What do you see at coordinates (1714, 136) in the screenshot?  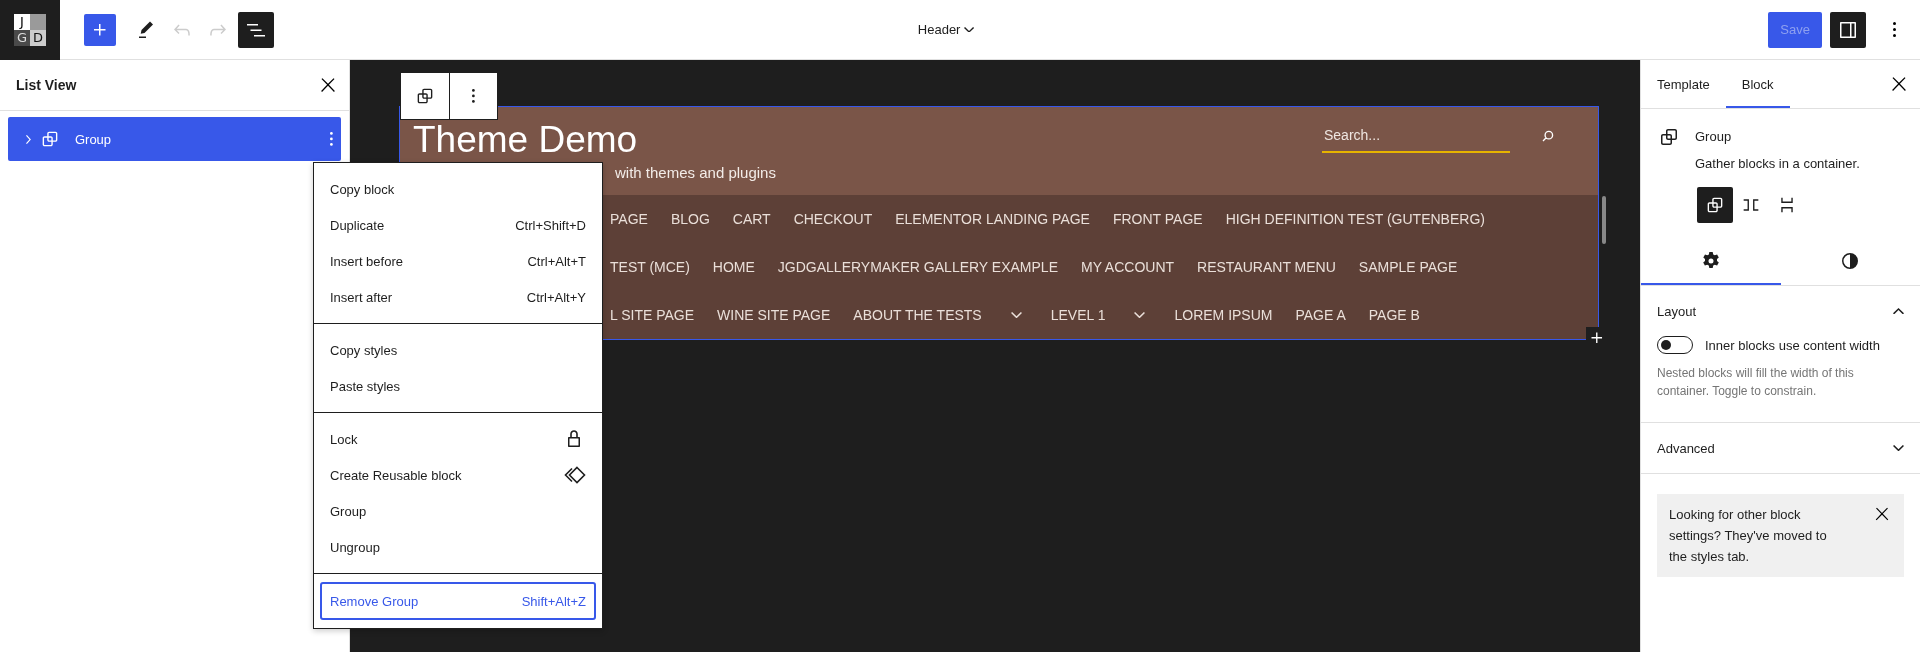 I see `block-name: Group` at bounding box center [1714, 136].